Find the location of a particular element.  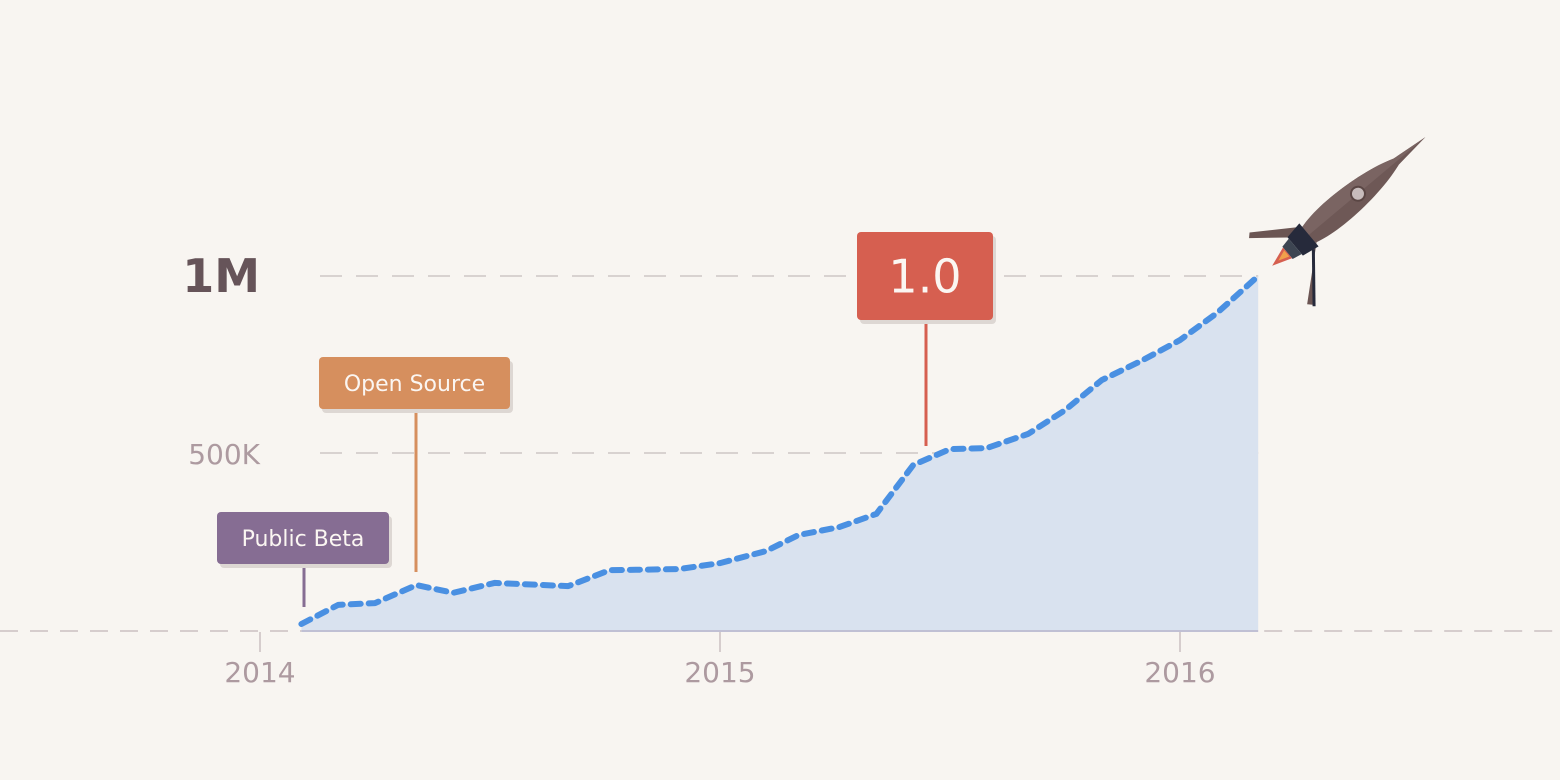

x-tick-label: 2014 is located at coordinates (259, 672).